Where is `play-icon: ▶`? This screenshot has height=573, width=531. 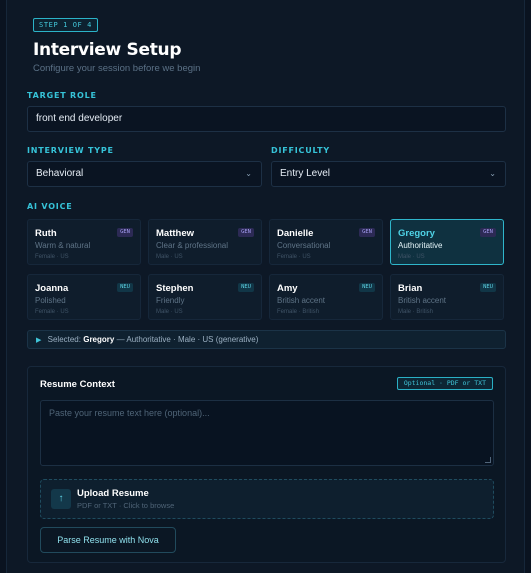
play-icon: ▶ is located at coordinates (39, 340).